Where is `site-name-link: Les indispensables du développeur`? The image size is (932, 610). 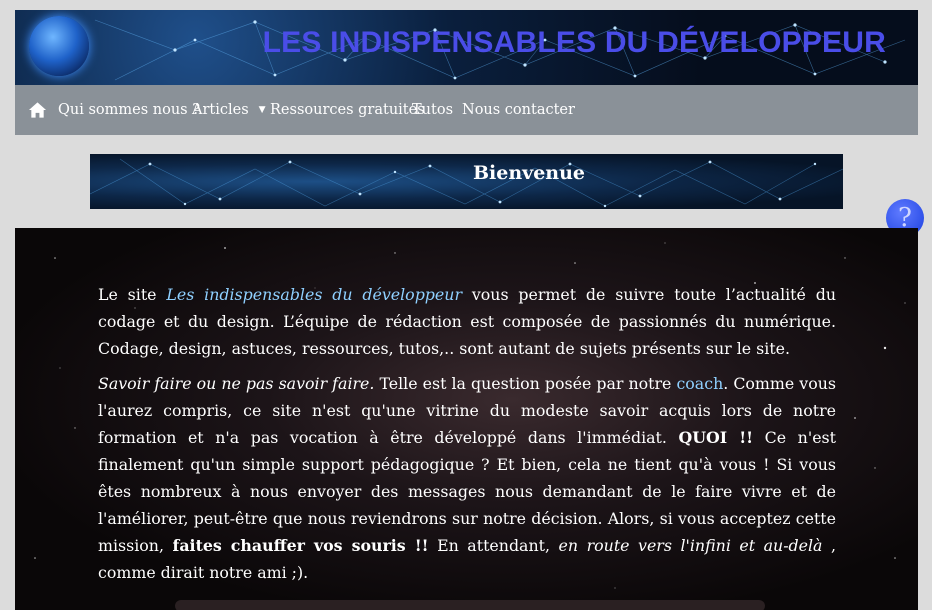 site-name-link: Les indispensables du développeur is located at coordinates (314, 294).